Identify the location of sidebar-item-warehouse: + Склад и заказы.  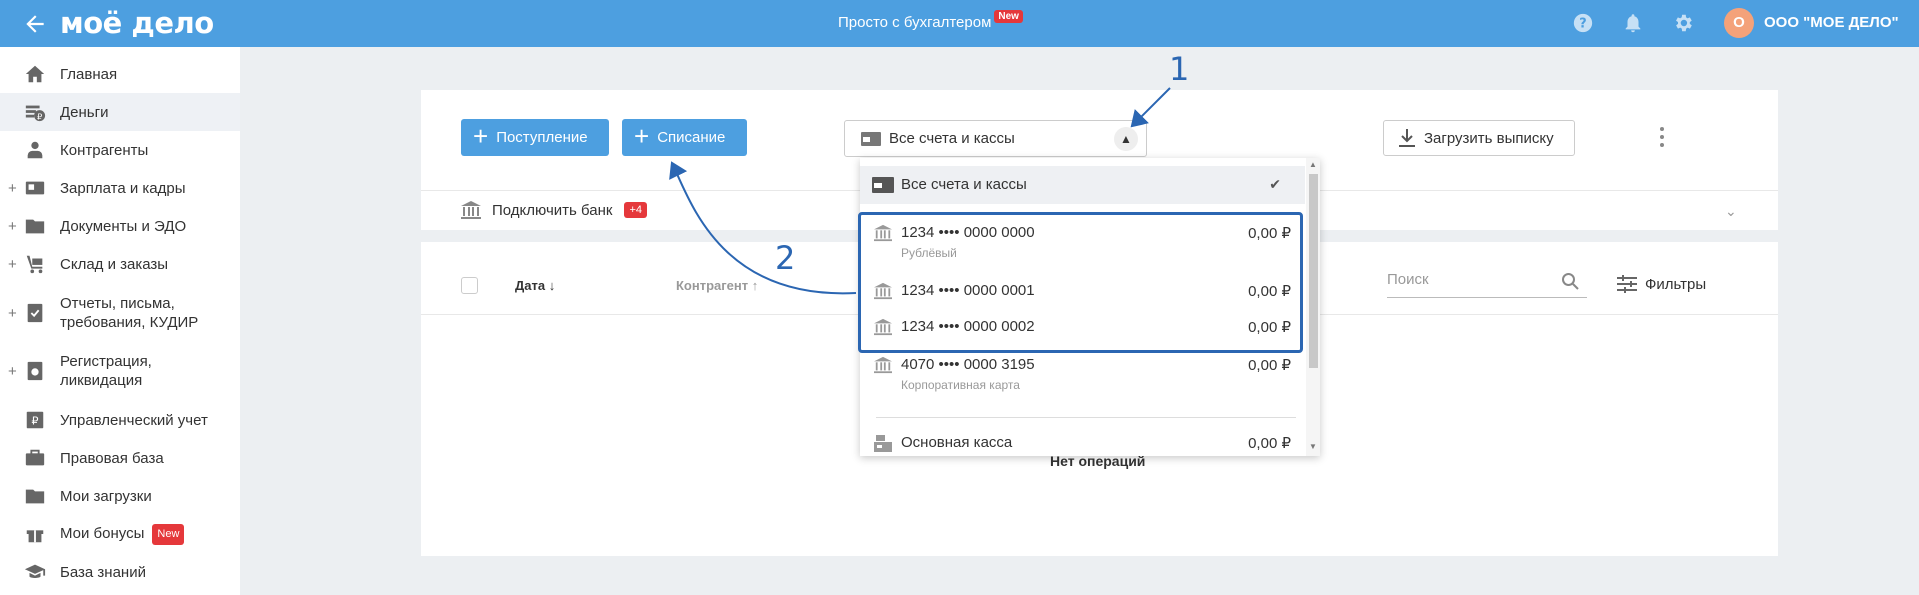
(120, 264).